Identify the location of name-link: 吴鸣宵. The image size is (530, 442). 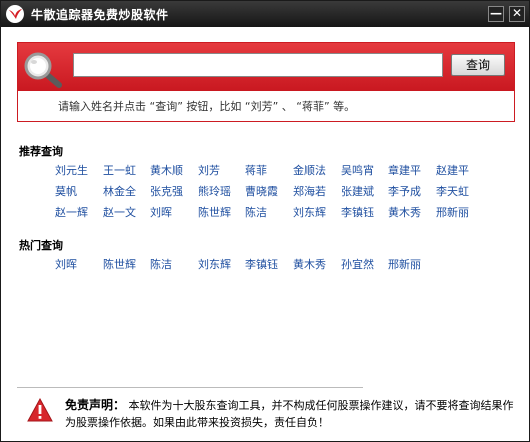
(357, 170).